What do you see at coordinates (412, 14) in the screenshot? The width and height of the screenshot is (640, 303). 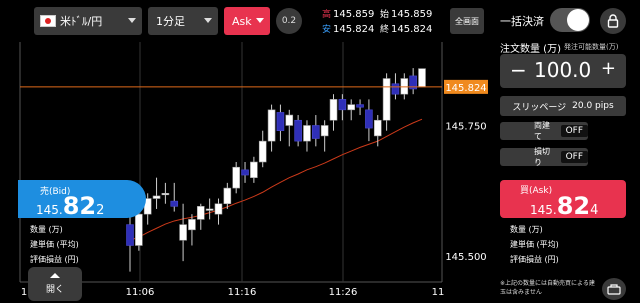 I see `open-value: 145.859` at bounding box center [412, 14].